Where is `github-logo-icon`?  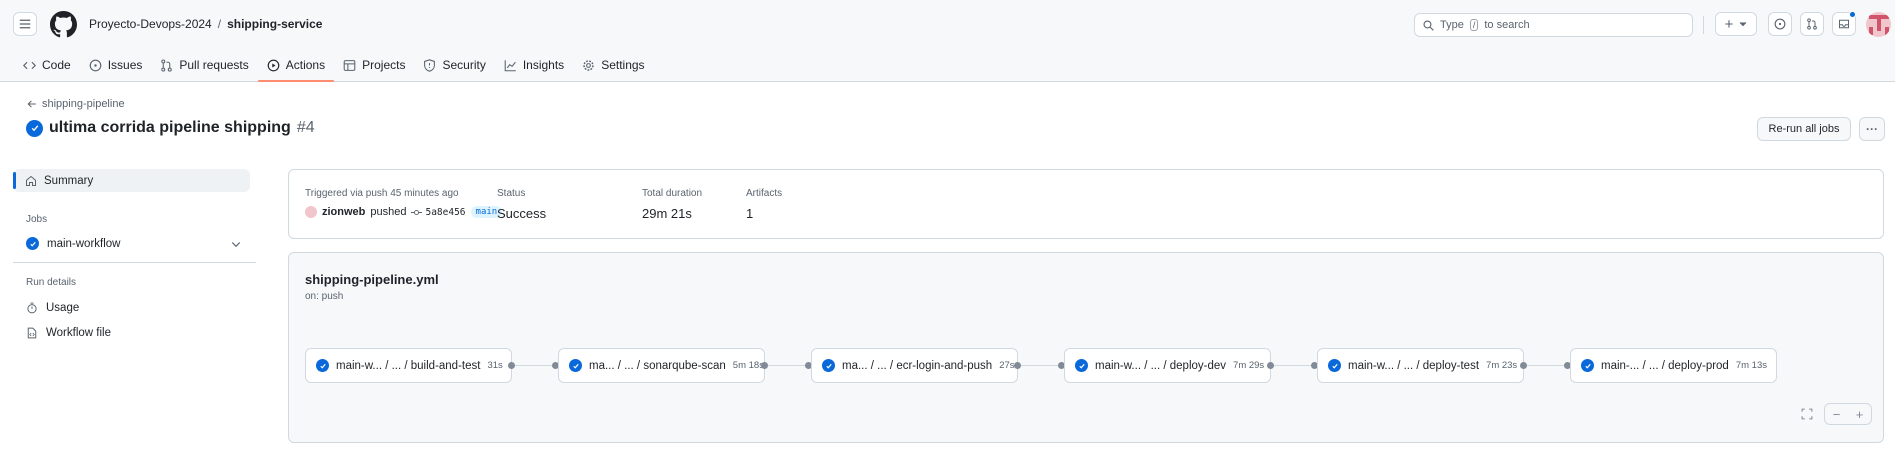
github-logo-icon is located at coordinates (63, 24).